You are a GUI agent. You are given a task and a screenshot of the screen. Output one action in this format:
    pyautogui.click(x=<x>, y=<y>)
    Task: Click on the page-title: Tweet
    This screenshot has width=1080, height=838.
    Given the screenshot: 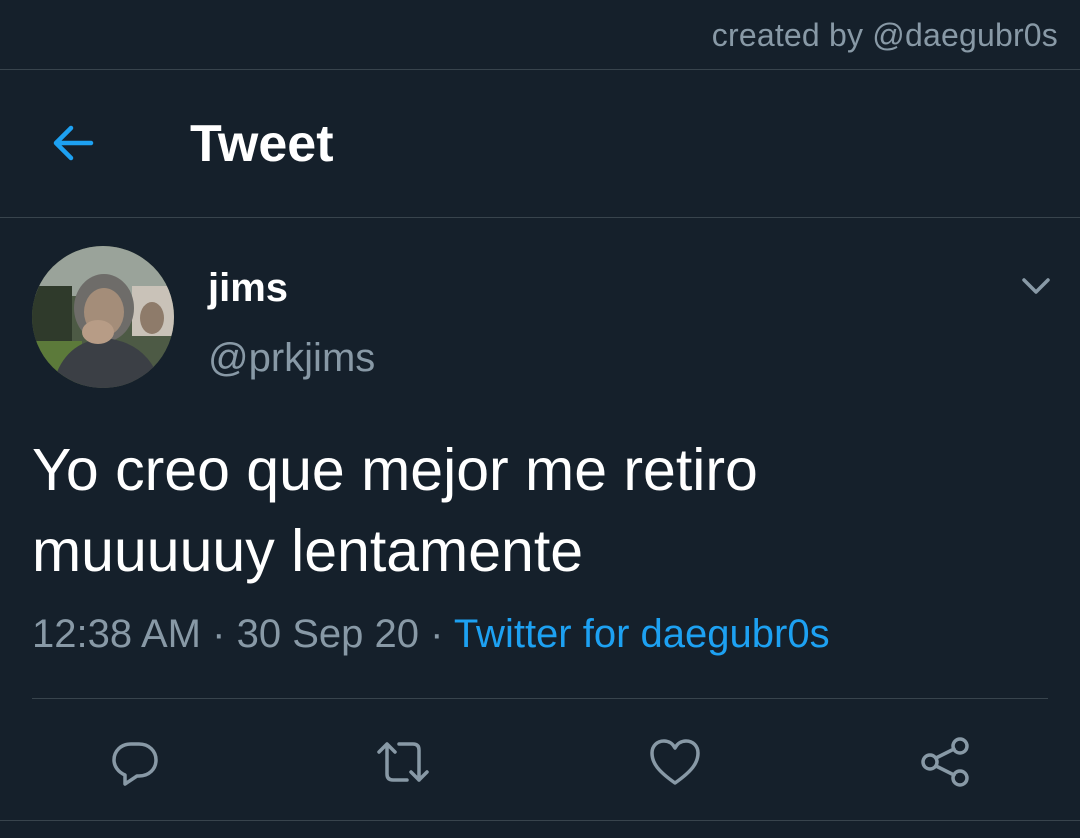 What is the action you would take?
    pyautogui.click(x=262, y=144)
    